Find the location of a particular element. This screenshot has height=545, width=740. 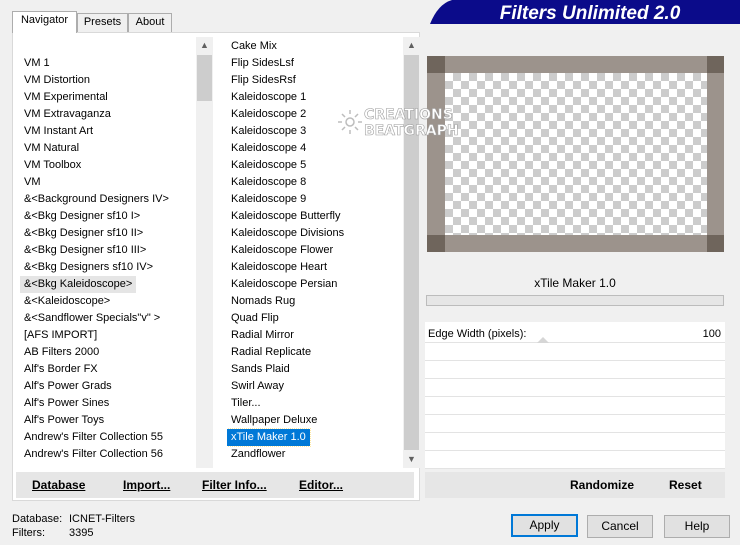

status-filters-label: Filters: is located at coordinates (28, 533).